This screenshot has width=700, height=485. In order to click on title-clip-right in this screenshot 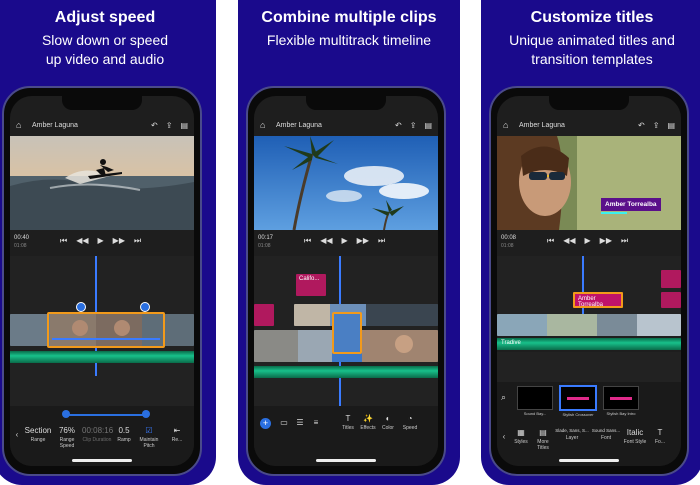, I will do `click(671, 279)`.